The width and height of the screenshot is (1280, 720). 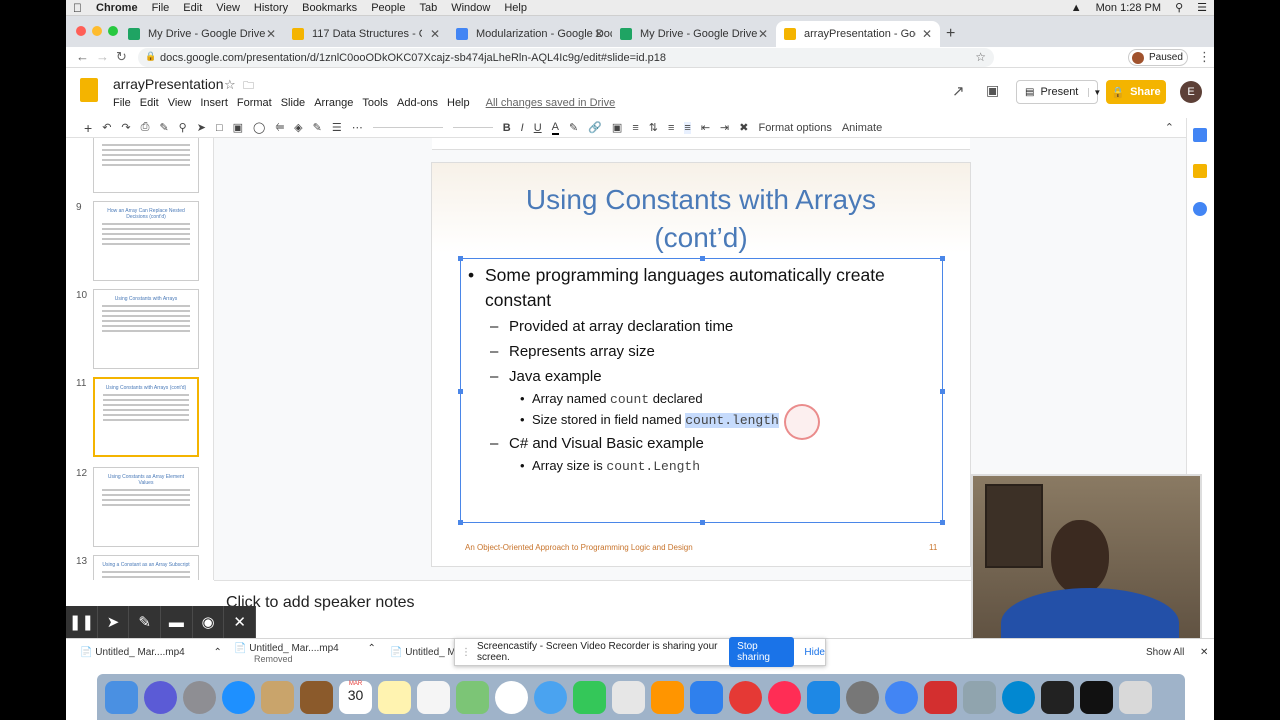 What do you see at coordinates (823, 697) in the screenshot?
I see `app-store-icon` at bounding box center [823, 697].